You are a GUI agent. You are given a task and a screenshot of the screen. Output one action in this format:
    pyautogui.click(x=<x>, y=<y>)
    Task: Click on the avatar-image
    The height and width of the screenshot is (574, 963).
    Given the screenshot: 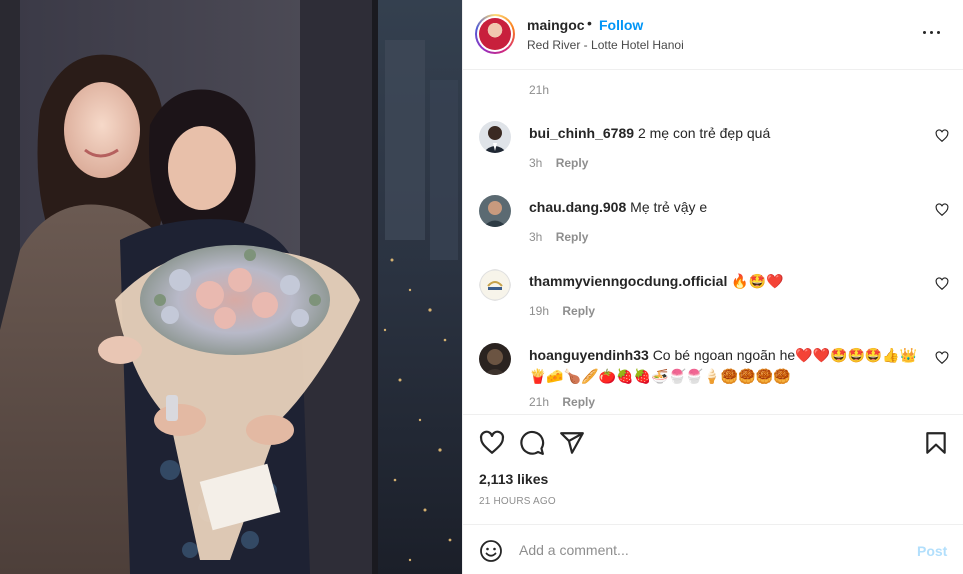 What is the action you would take?
    pyautogui.click(x=495, y=34)
    